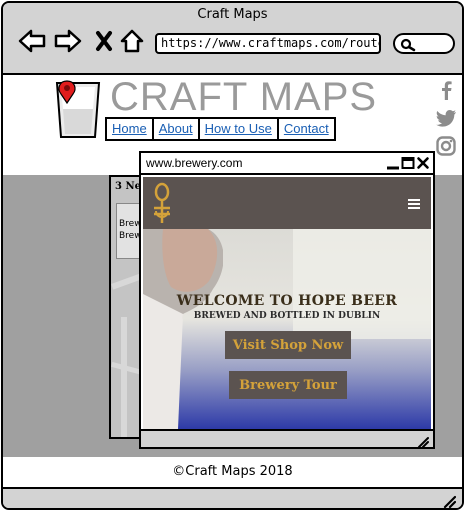 Image resolution: width=465 pixels, height=512 pixels. What do you see at coordinates (194, 163) in the screenshot?
I see `popup-url: www.brewery.com` at bounding box center [194, 163].